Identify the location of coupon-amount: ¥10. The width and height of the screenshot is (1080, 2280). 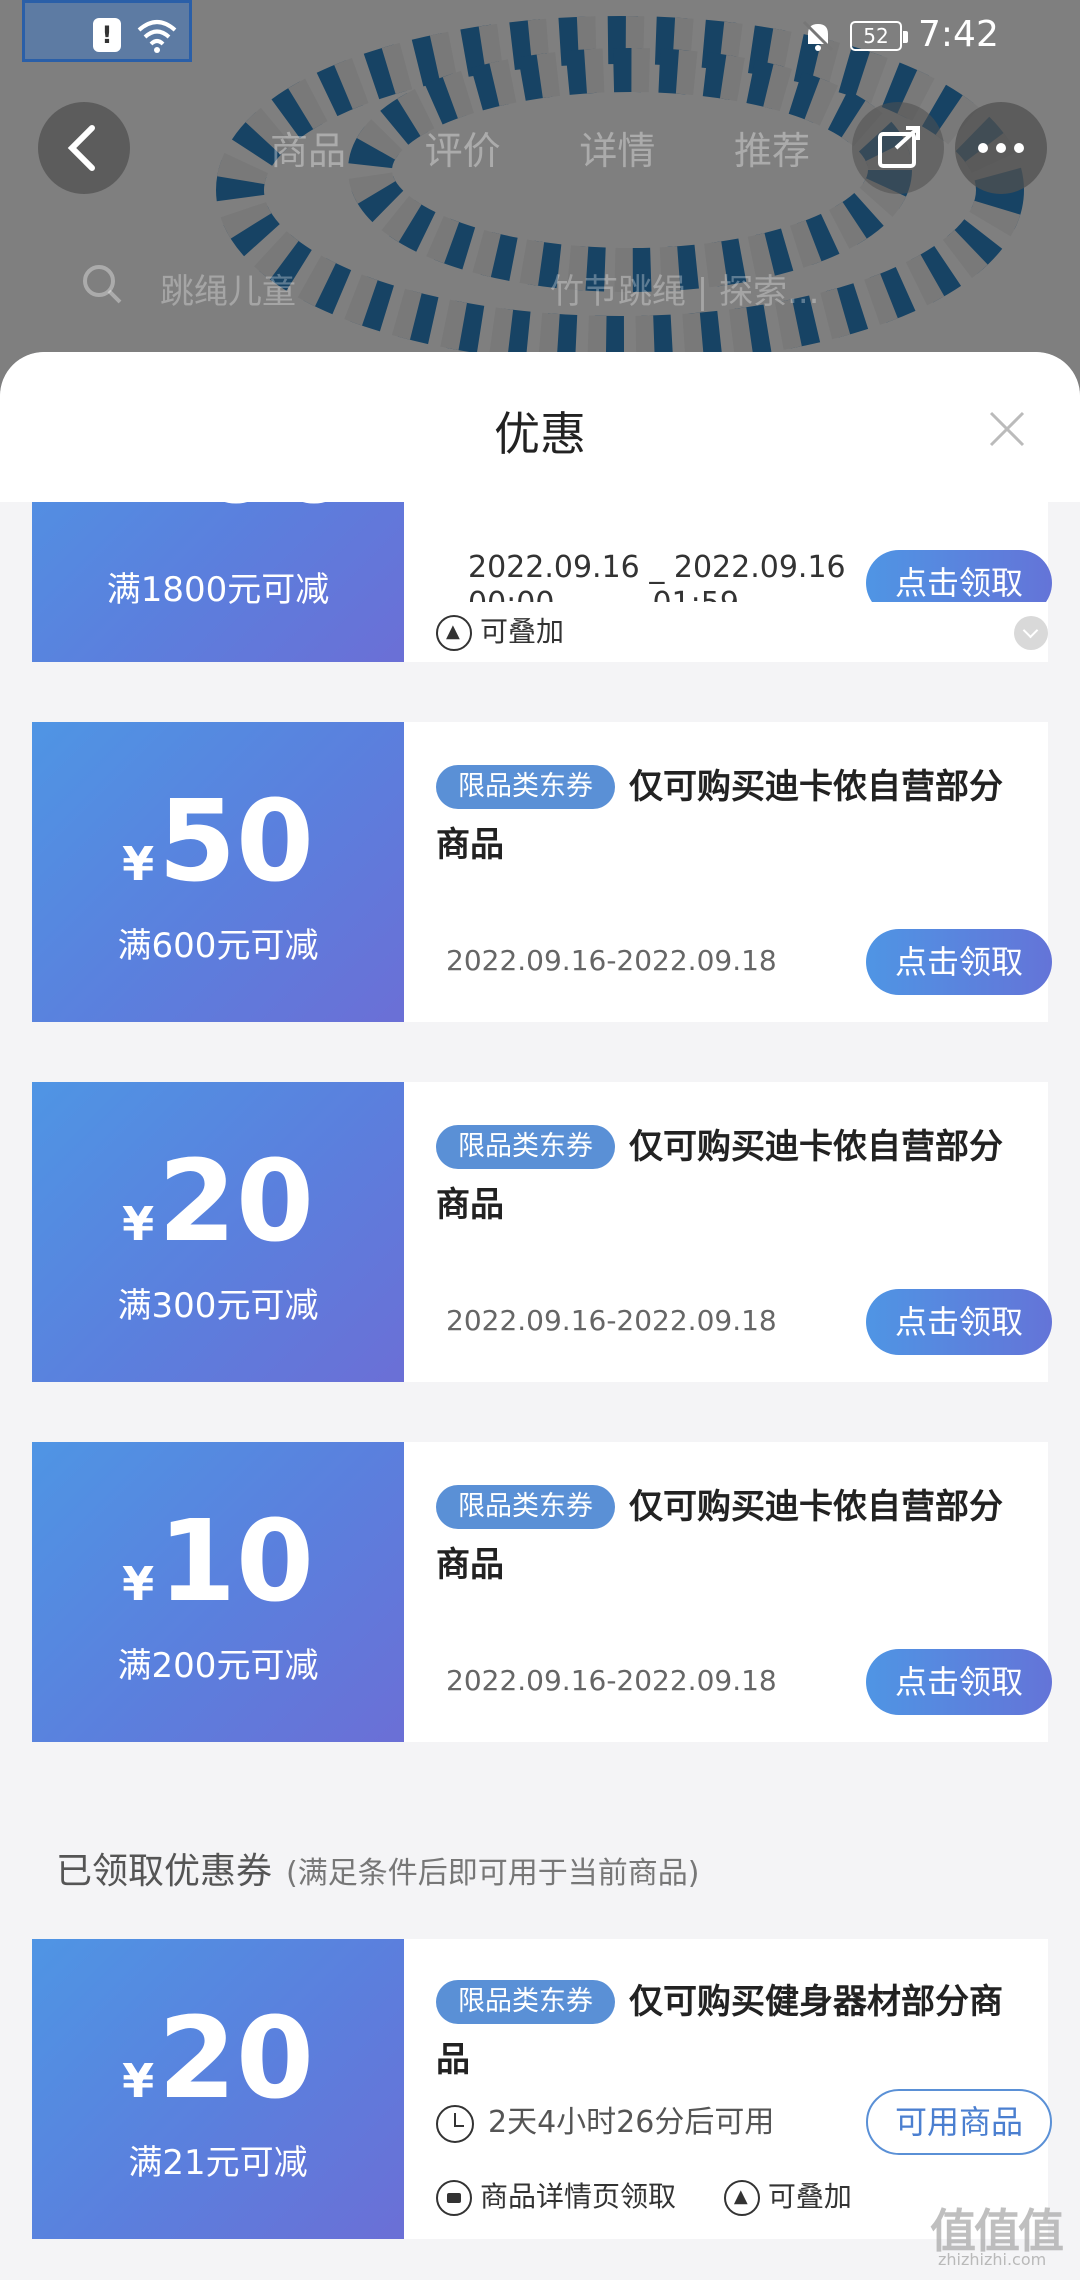
(218, 1562).